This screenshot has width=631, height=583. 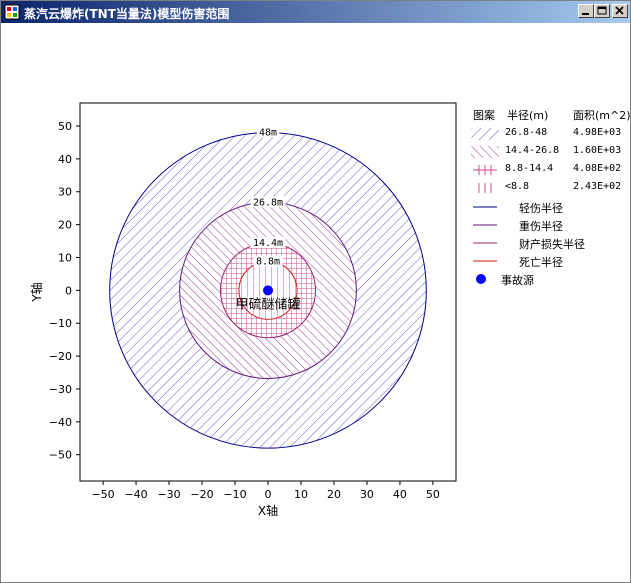 What do you see at coordinates (168, 494) in the screenshot?
I see `x-tick-label: −30` at bounding box center [168, 494].